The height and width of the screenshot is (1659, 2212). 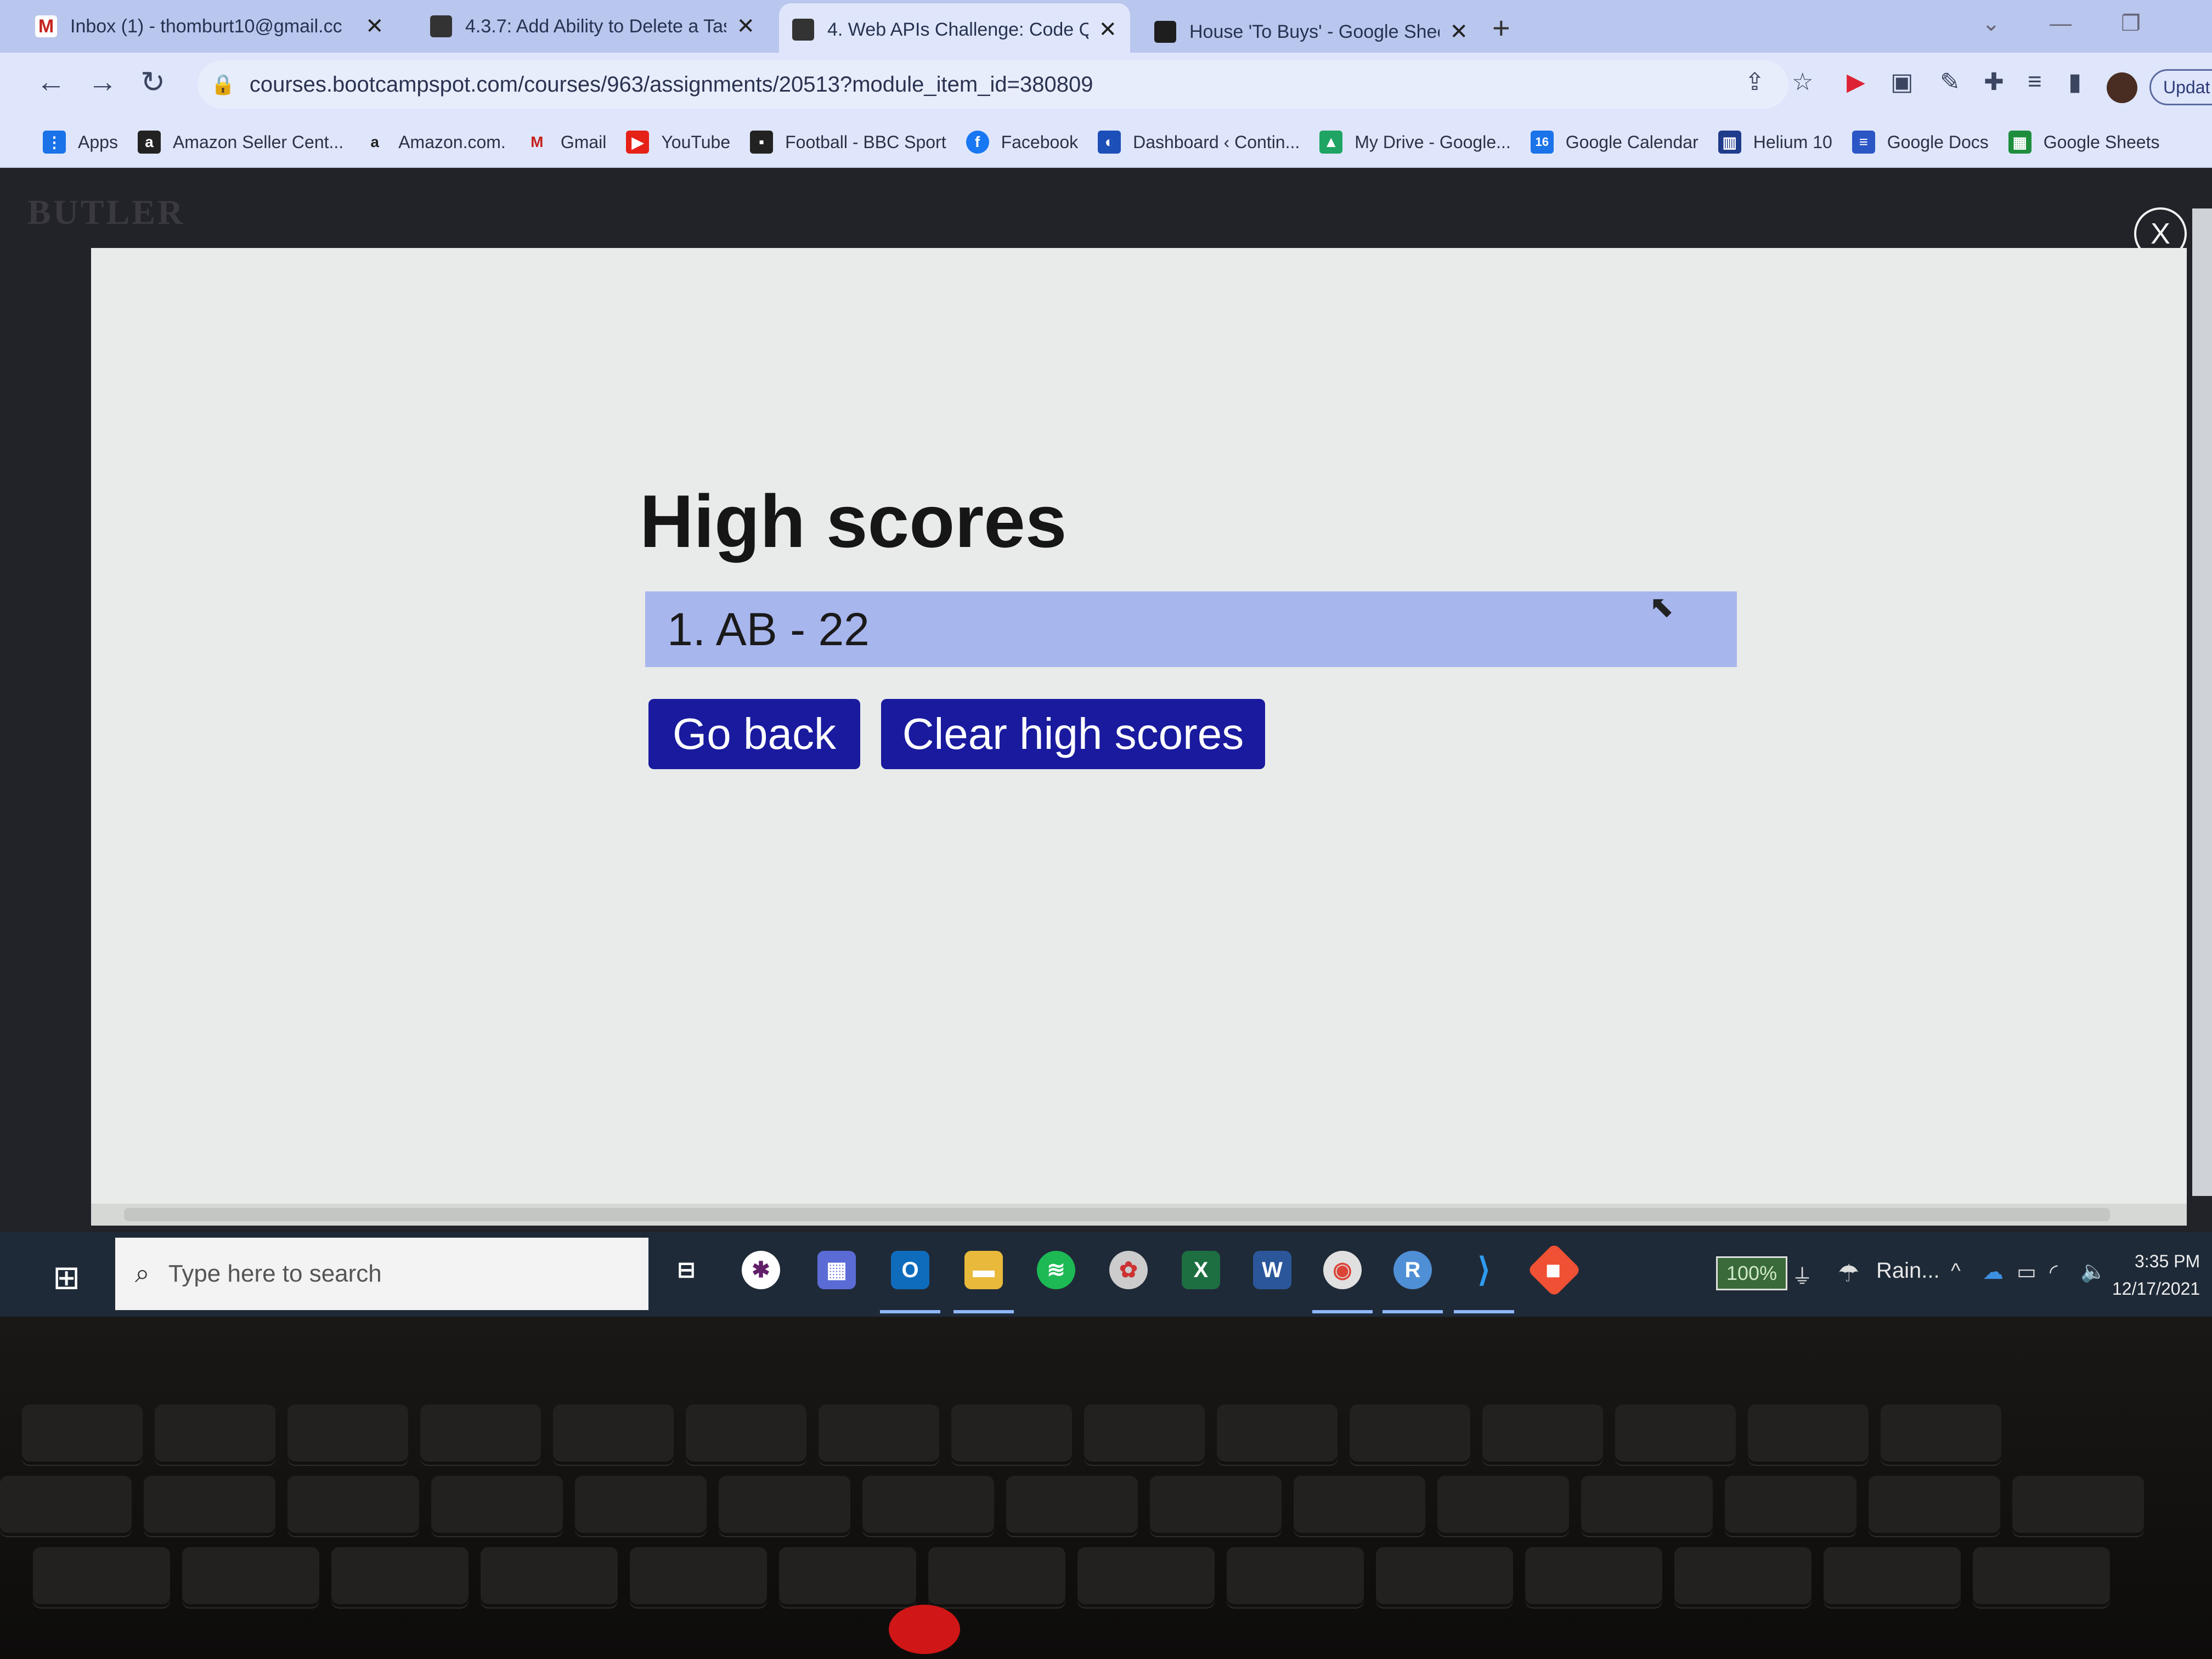 What do you see at coordinates (1752, 1273) in the screenshot?
I see `battery-percentage: 100%` at bounding box center [1752, 1273].